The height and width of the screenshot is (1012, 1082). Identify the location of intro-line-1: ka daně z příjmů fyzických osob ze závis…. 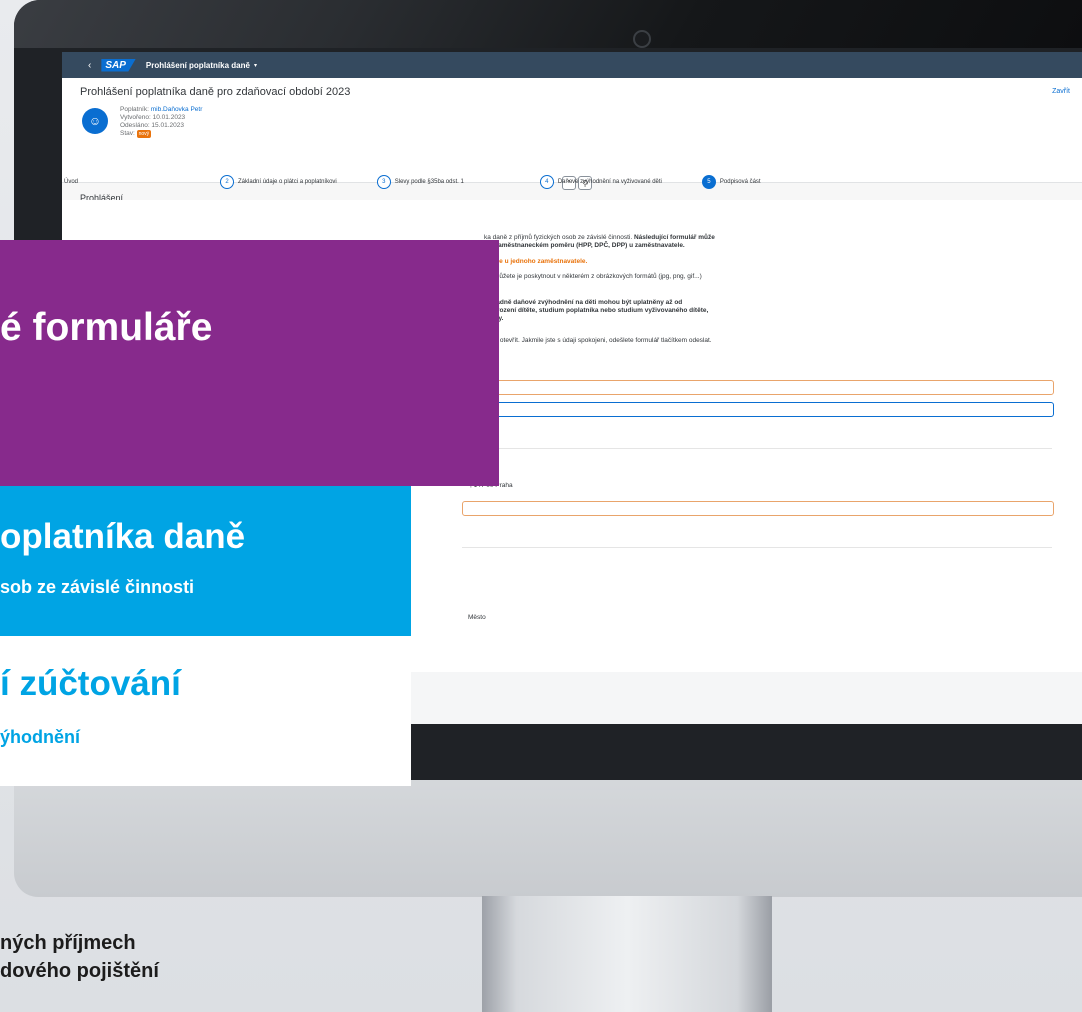
(599, 238).